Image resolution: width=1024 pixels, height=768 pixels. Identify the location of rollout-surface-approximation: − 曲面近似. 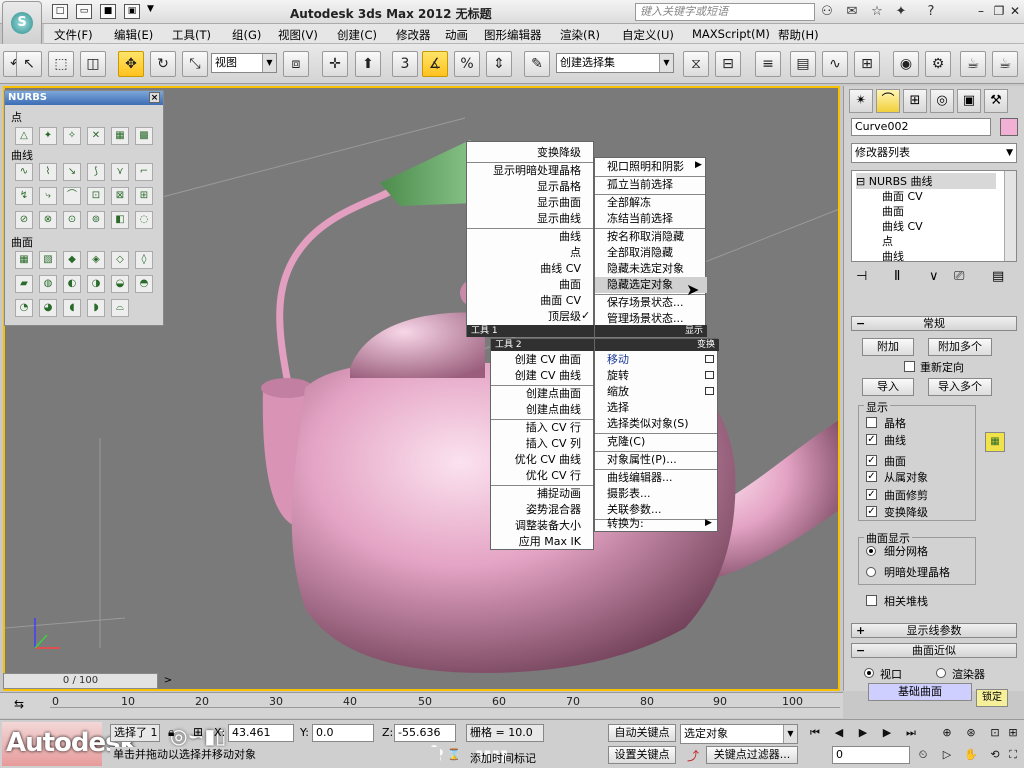
(934, 650).